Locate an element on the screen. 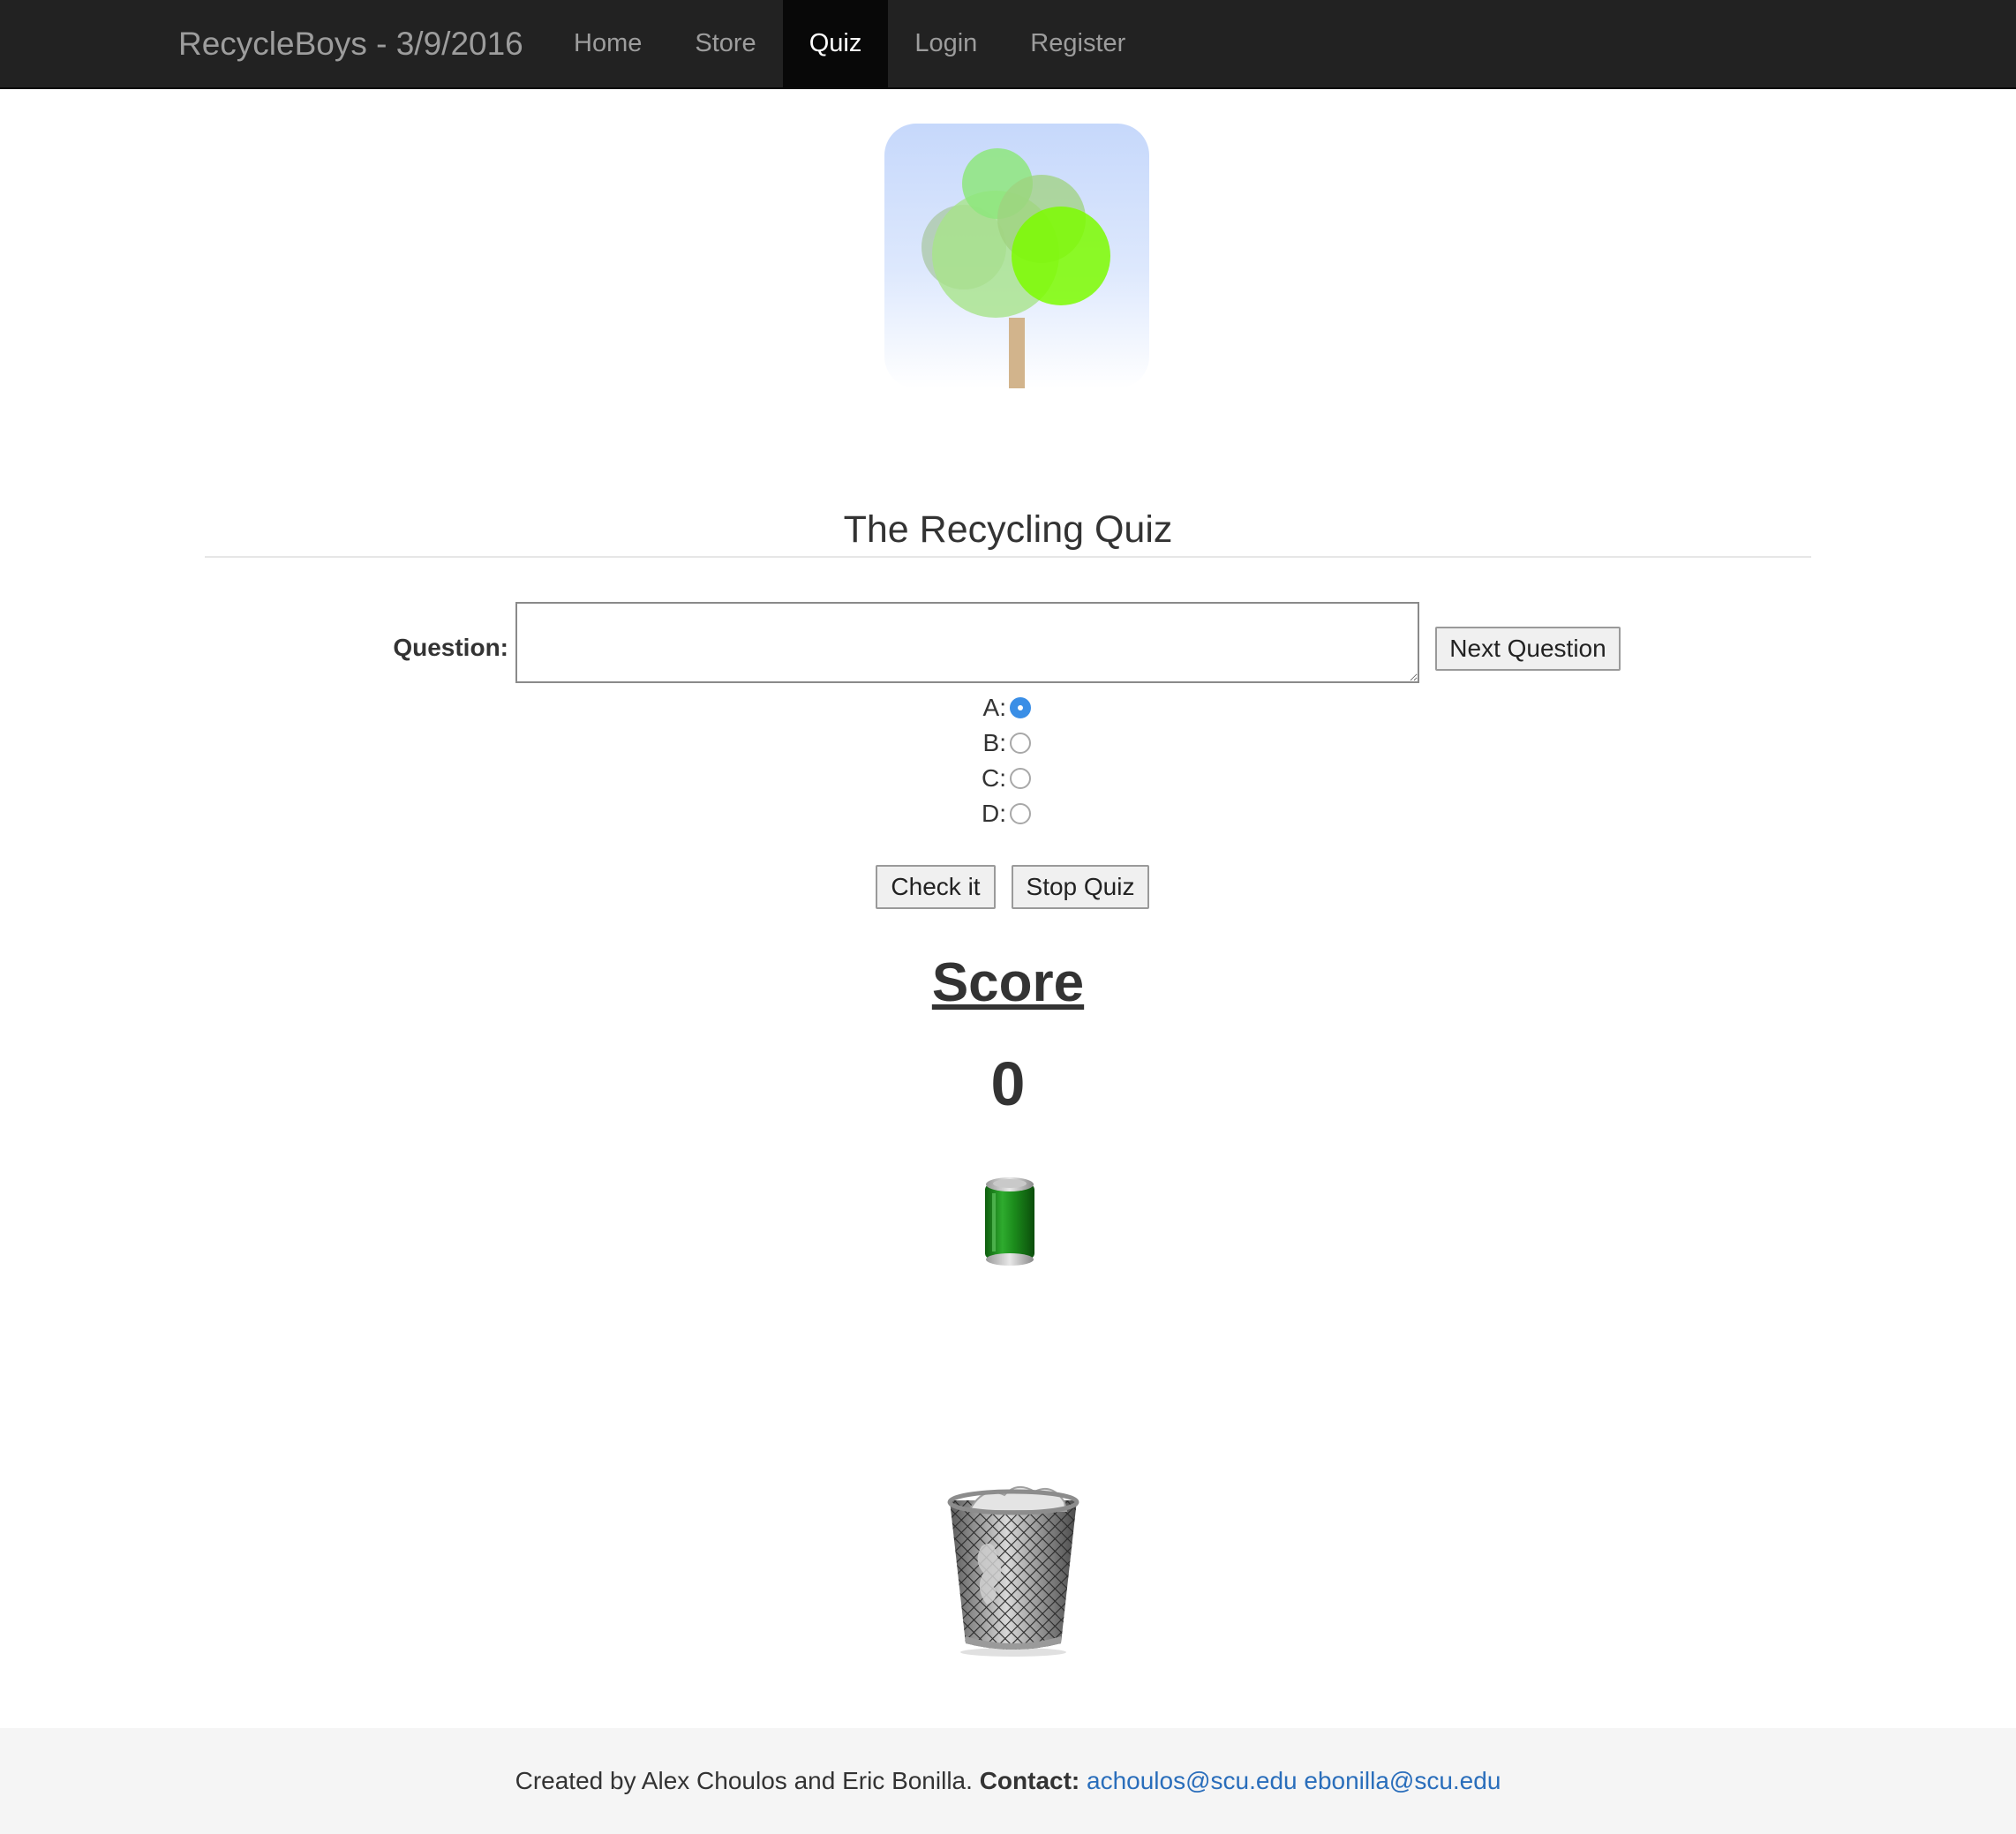 Image resolution: width=2016 pixels, height=1834 pixels. nav-item-home: Home is located at coordinates (607, 44).